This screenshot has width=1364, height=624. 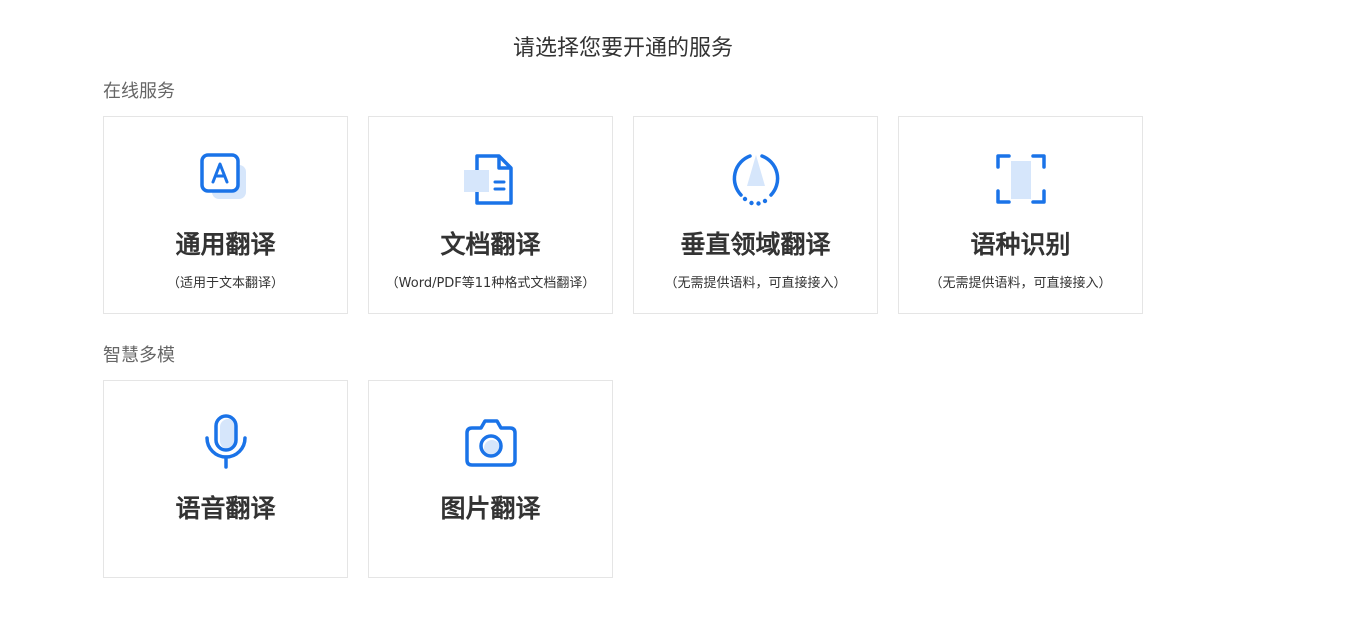 I want to click on service-card-document-translation: 文档翻译 （Word/PDF等11种格式文档翻译）, so click(x=490, y=215).